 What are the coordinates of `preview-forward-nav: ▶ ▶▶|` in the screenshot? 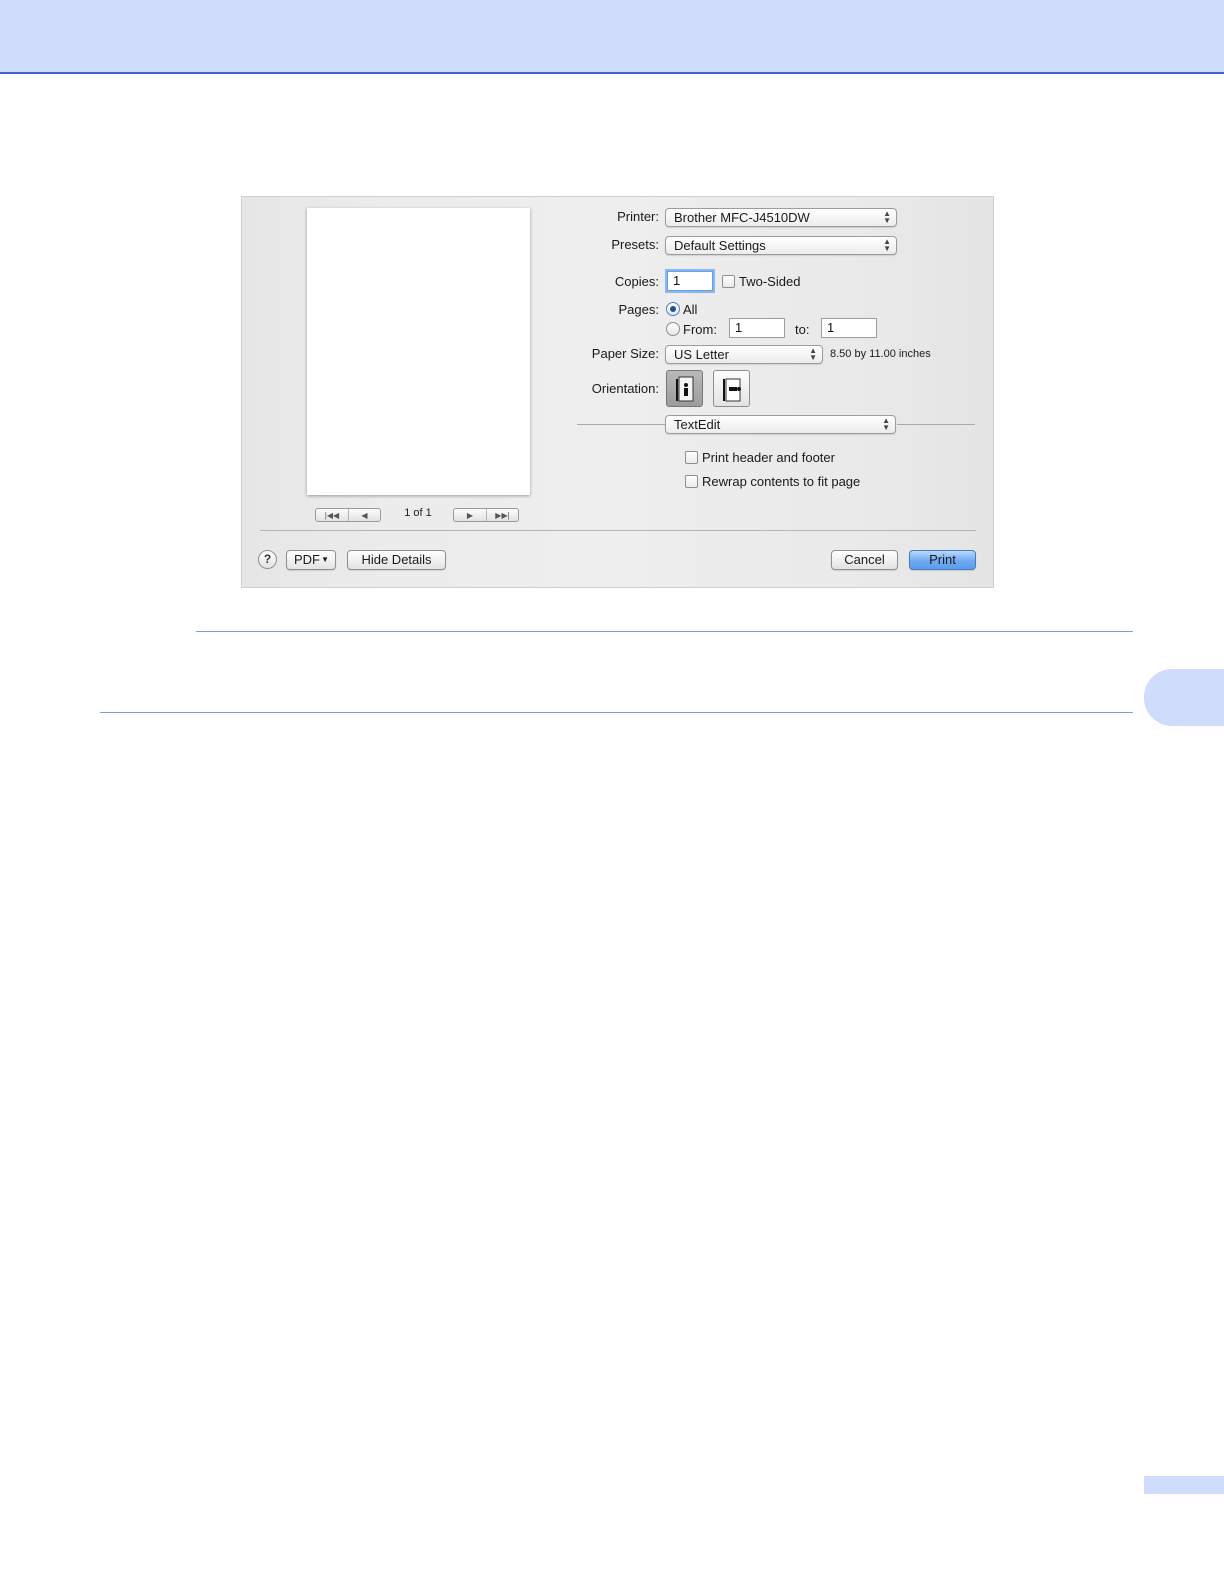 It's located at (486, 515).